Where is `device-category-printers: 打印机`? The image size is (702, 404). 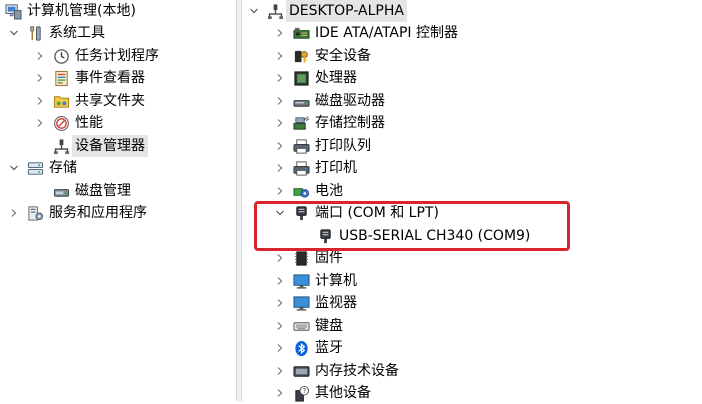 device-category-printers: 打印机 is located at coordinates (315, 168).